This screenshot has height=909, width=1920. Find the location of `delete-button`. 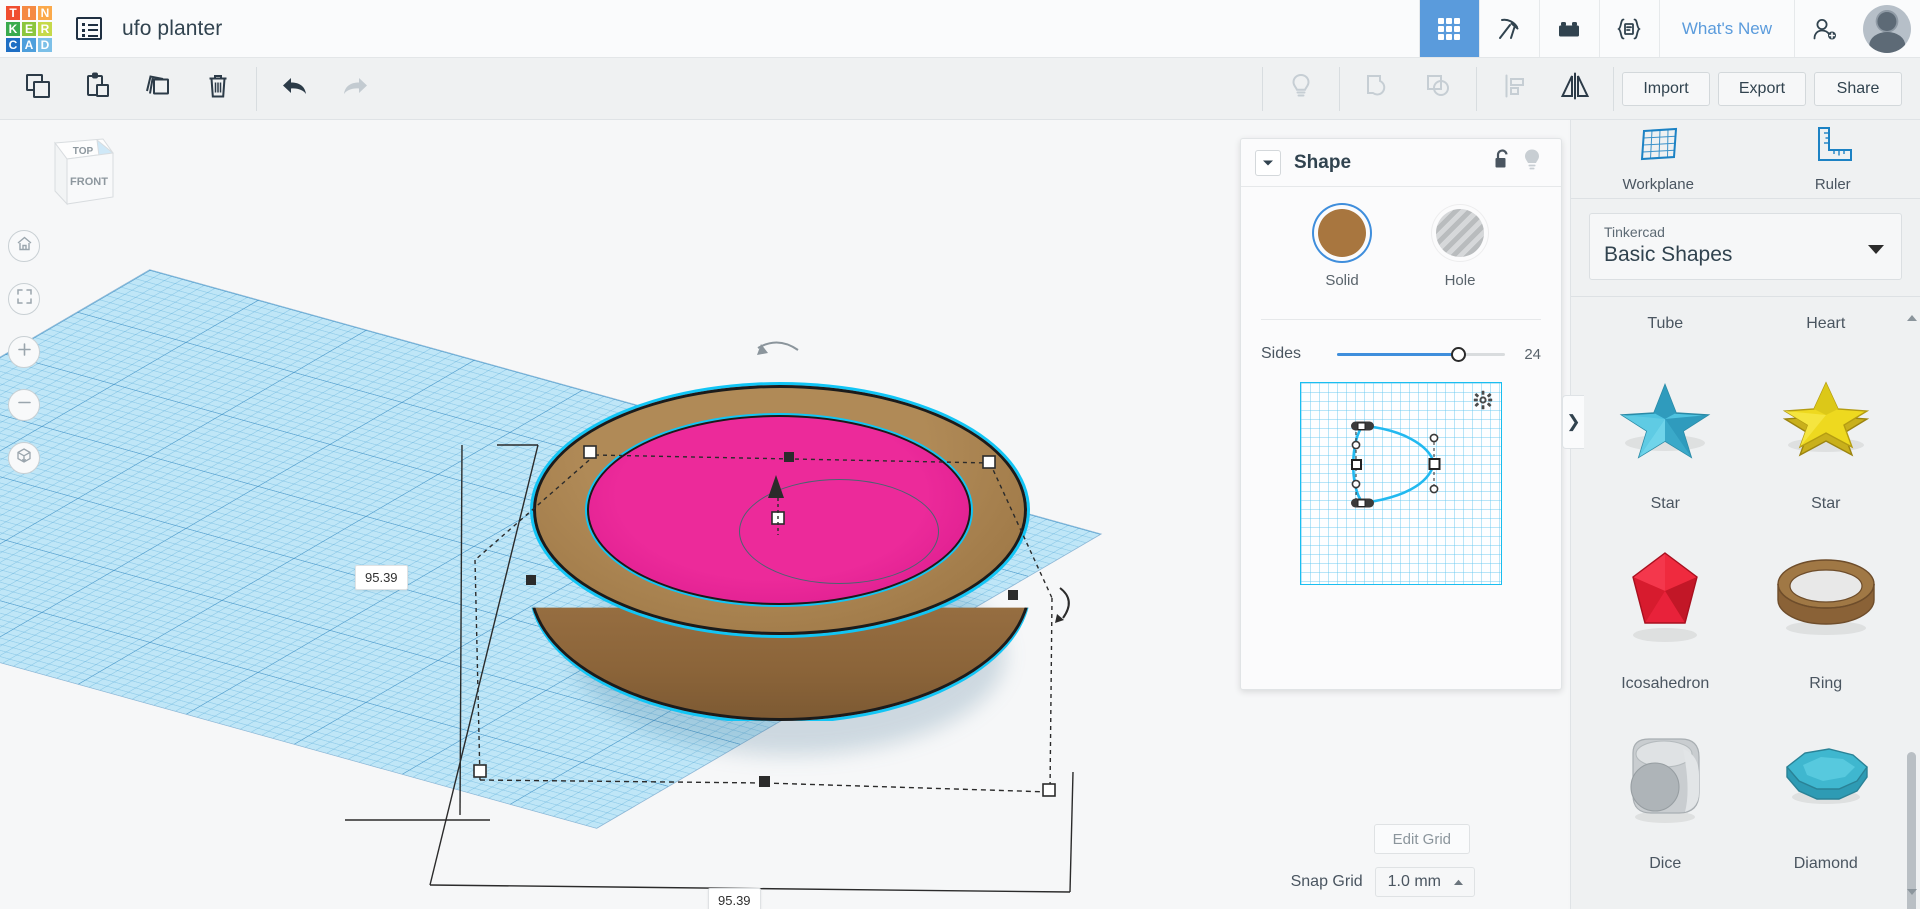

delete-button is located at coordinates (218, 89).